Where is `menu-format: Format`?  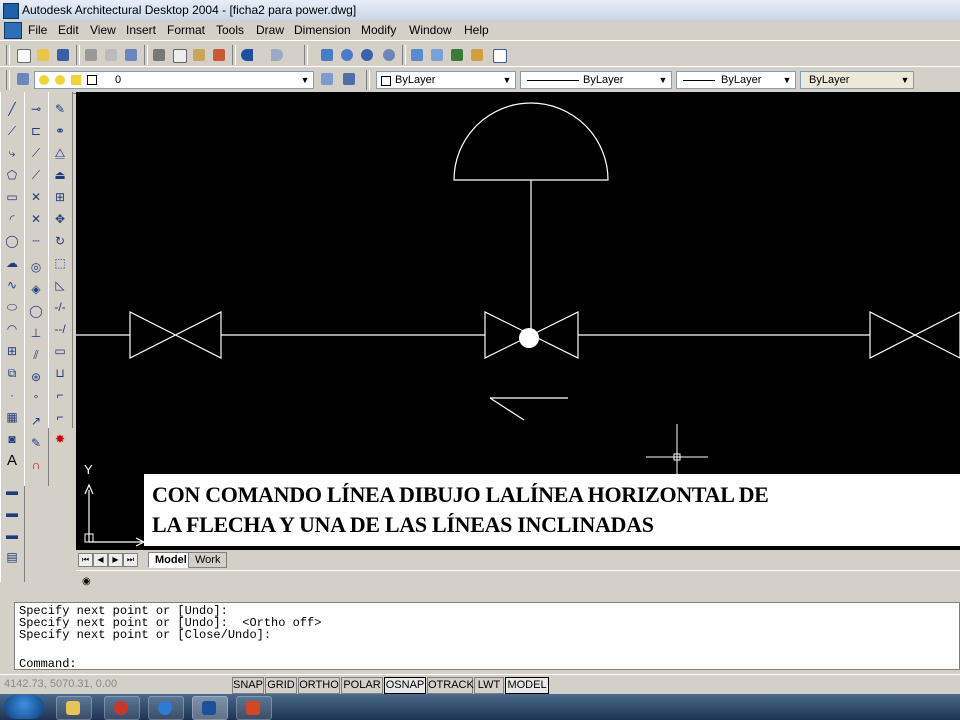 menu-format: Format is located at coordinates (186, 30).